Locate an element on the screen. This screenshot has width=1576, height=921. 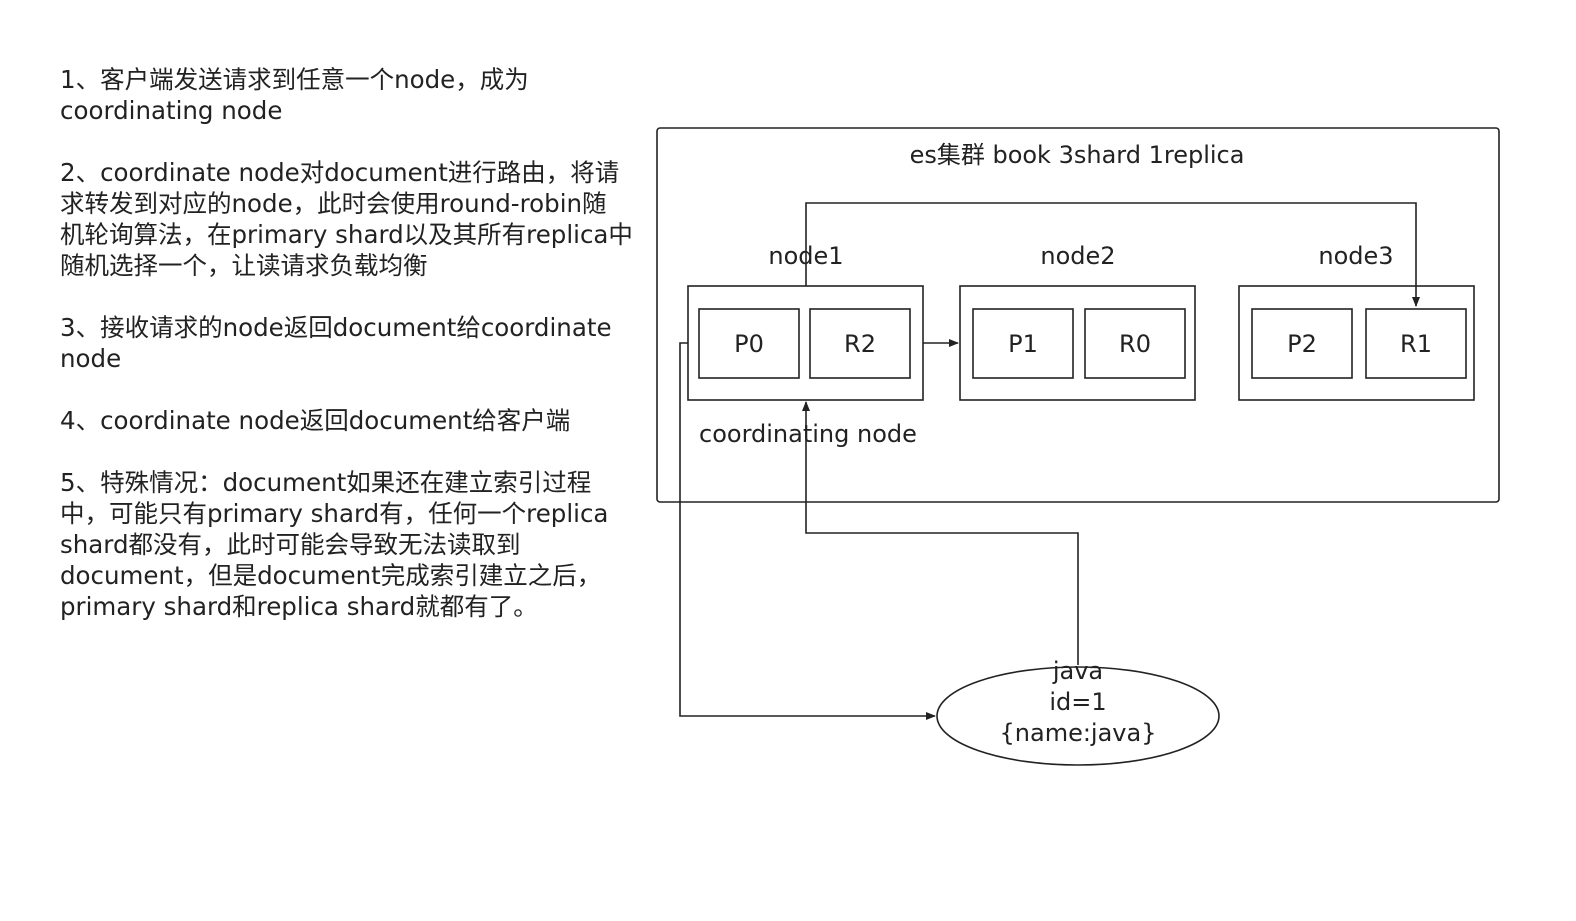
node2-box is located at coordinates (1077, 343).